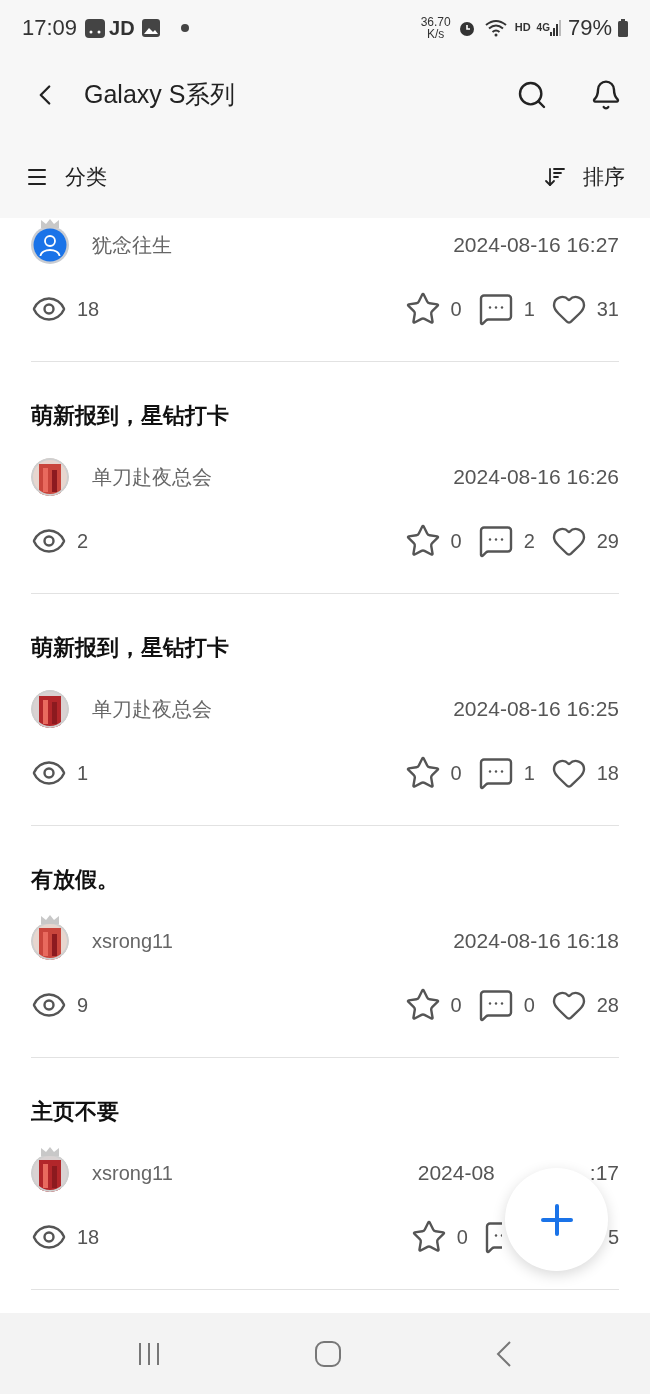  What do you see at coordinates (532, 95) in the screenshot?
I see `search-icon` at bounding box center [532, 95].